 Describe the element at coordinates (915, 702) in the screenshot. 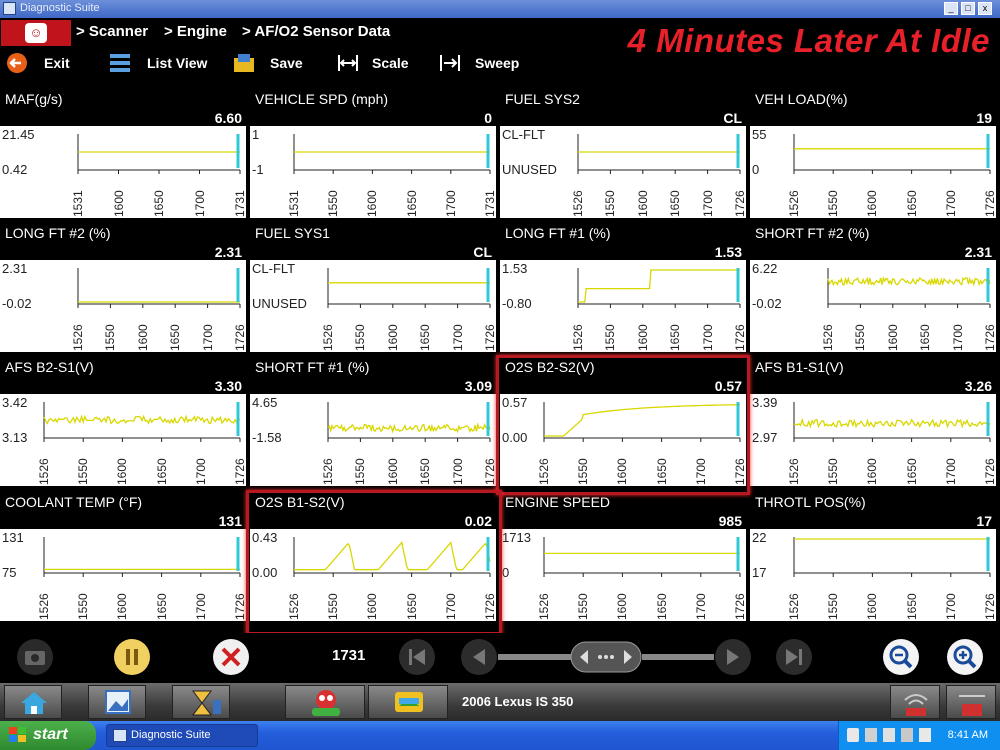

I see `connection-button` at that location.